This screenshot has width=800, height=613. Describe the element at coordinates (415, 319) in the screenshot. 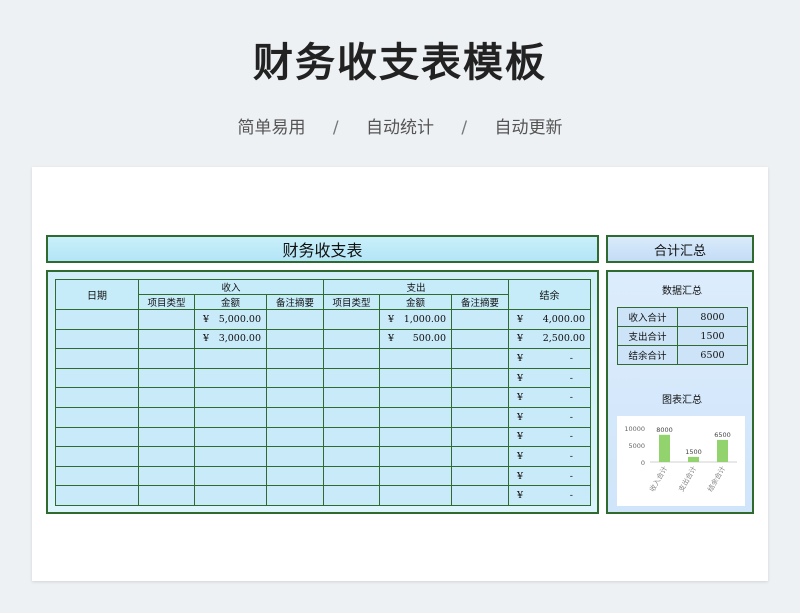

I see `expense-amount-cell: ¥1,000.00` at that location.